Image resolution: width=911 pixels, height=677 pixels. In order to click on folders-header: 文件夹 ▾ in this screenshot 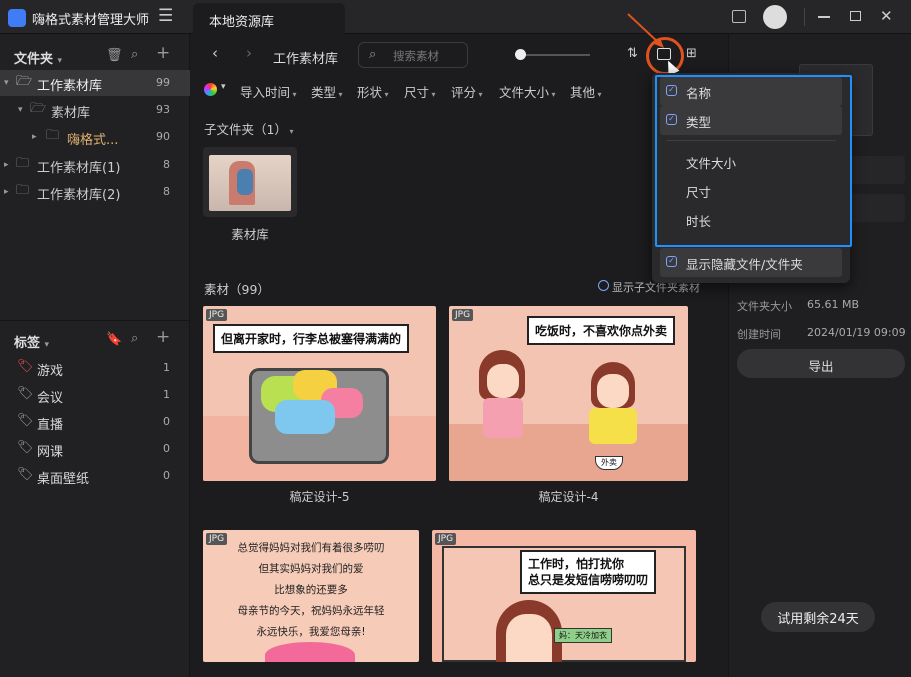, I will do `click(38, 57)`.